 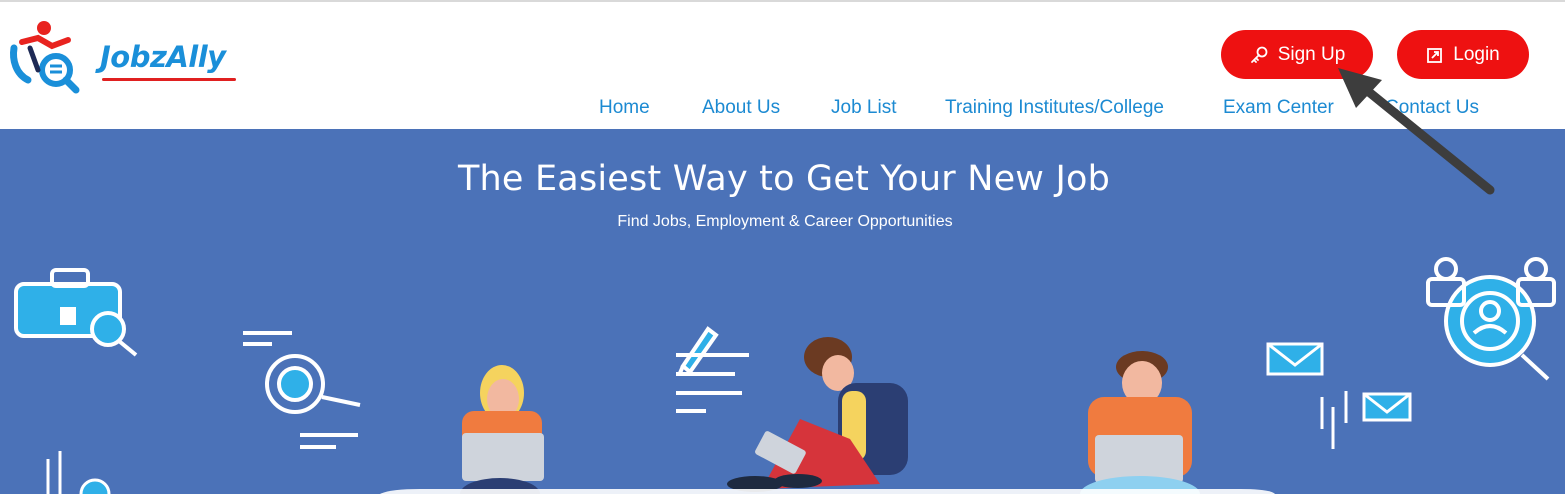 I want to click on nav-about-us: About Us, so click(x=741, y=108).